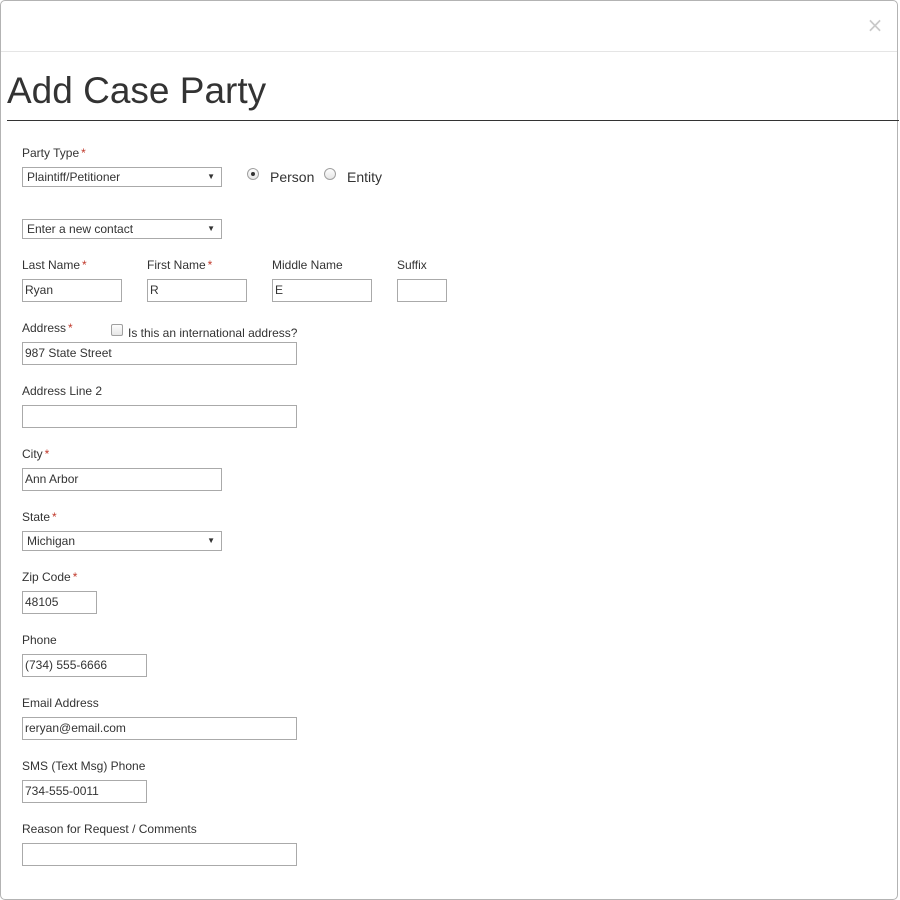 The image size is (900, 900). I want to click on phone-label: Phone, so click(39, 640).